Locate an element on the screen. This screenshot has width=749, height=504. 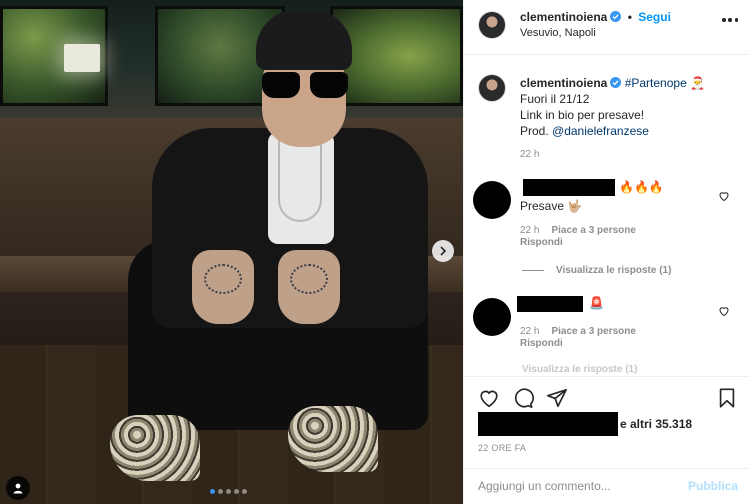
save-bookmark-icon is located at coordinates (727, 398).